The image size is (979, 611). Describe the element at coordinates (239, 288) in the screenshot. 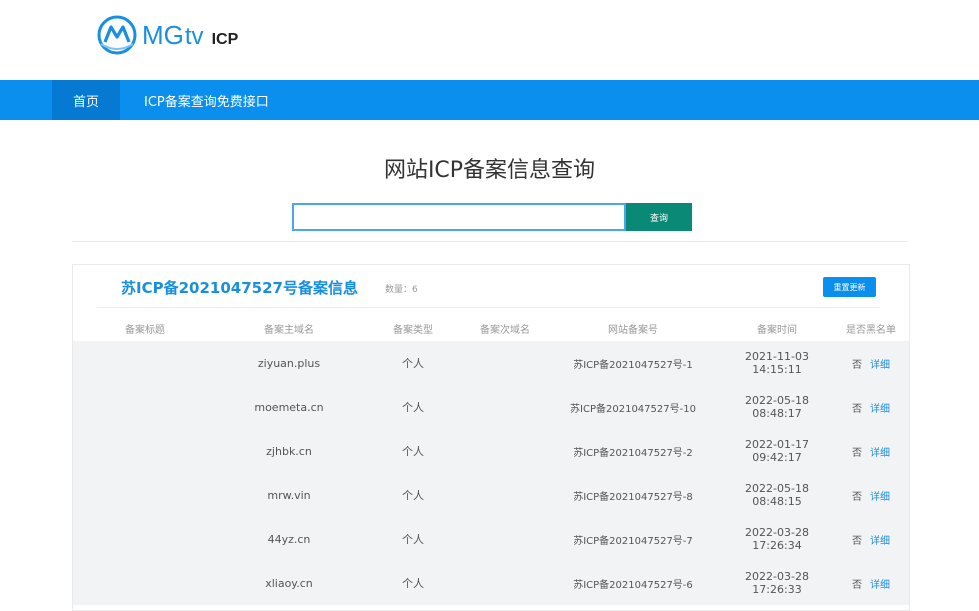

I see `result-title: 苏ICP备2021047527号备案信息` at that location.